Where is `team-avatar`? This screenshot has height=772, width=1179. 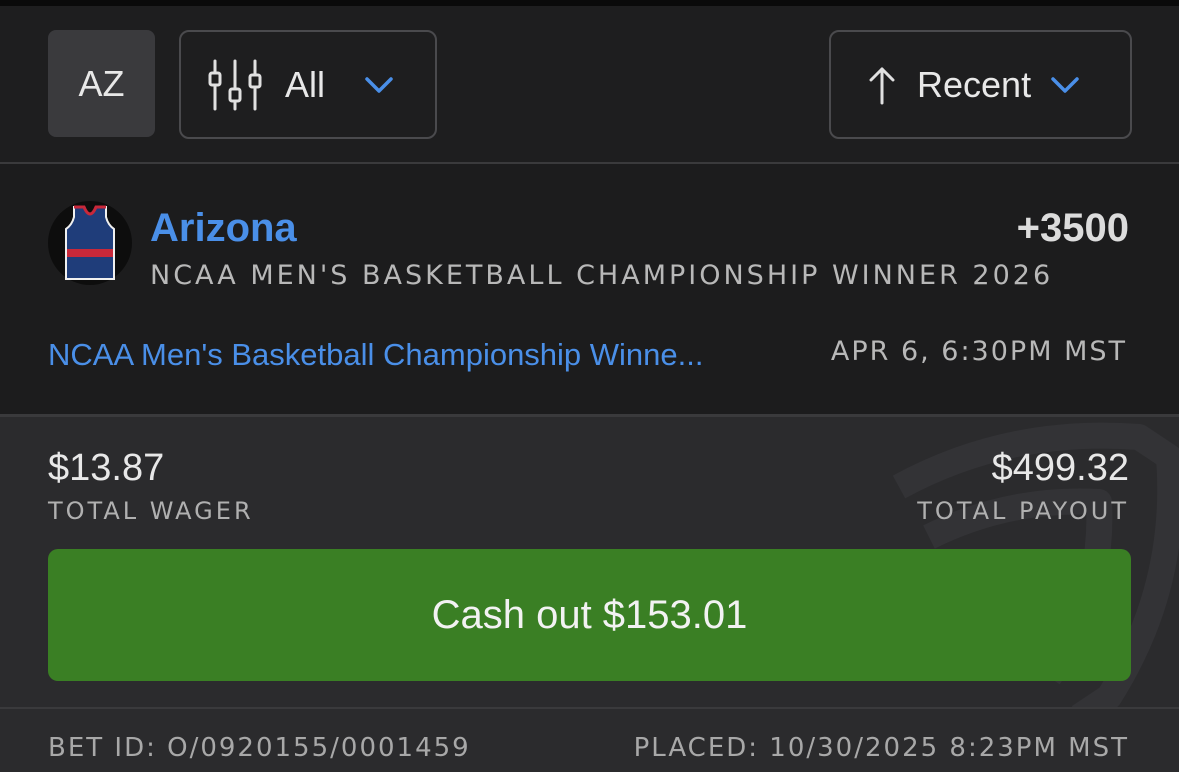 team-avatar is located at coordinates (90, 243).